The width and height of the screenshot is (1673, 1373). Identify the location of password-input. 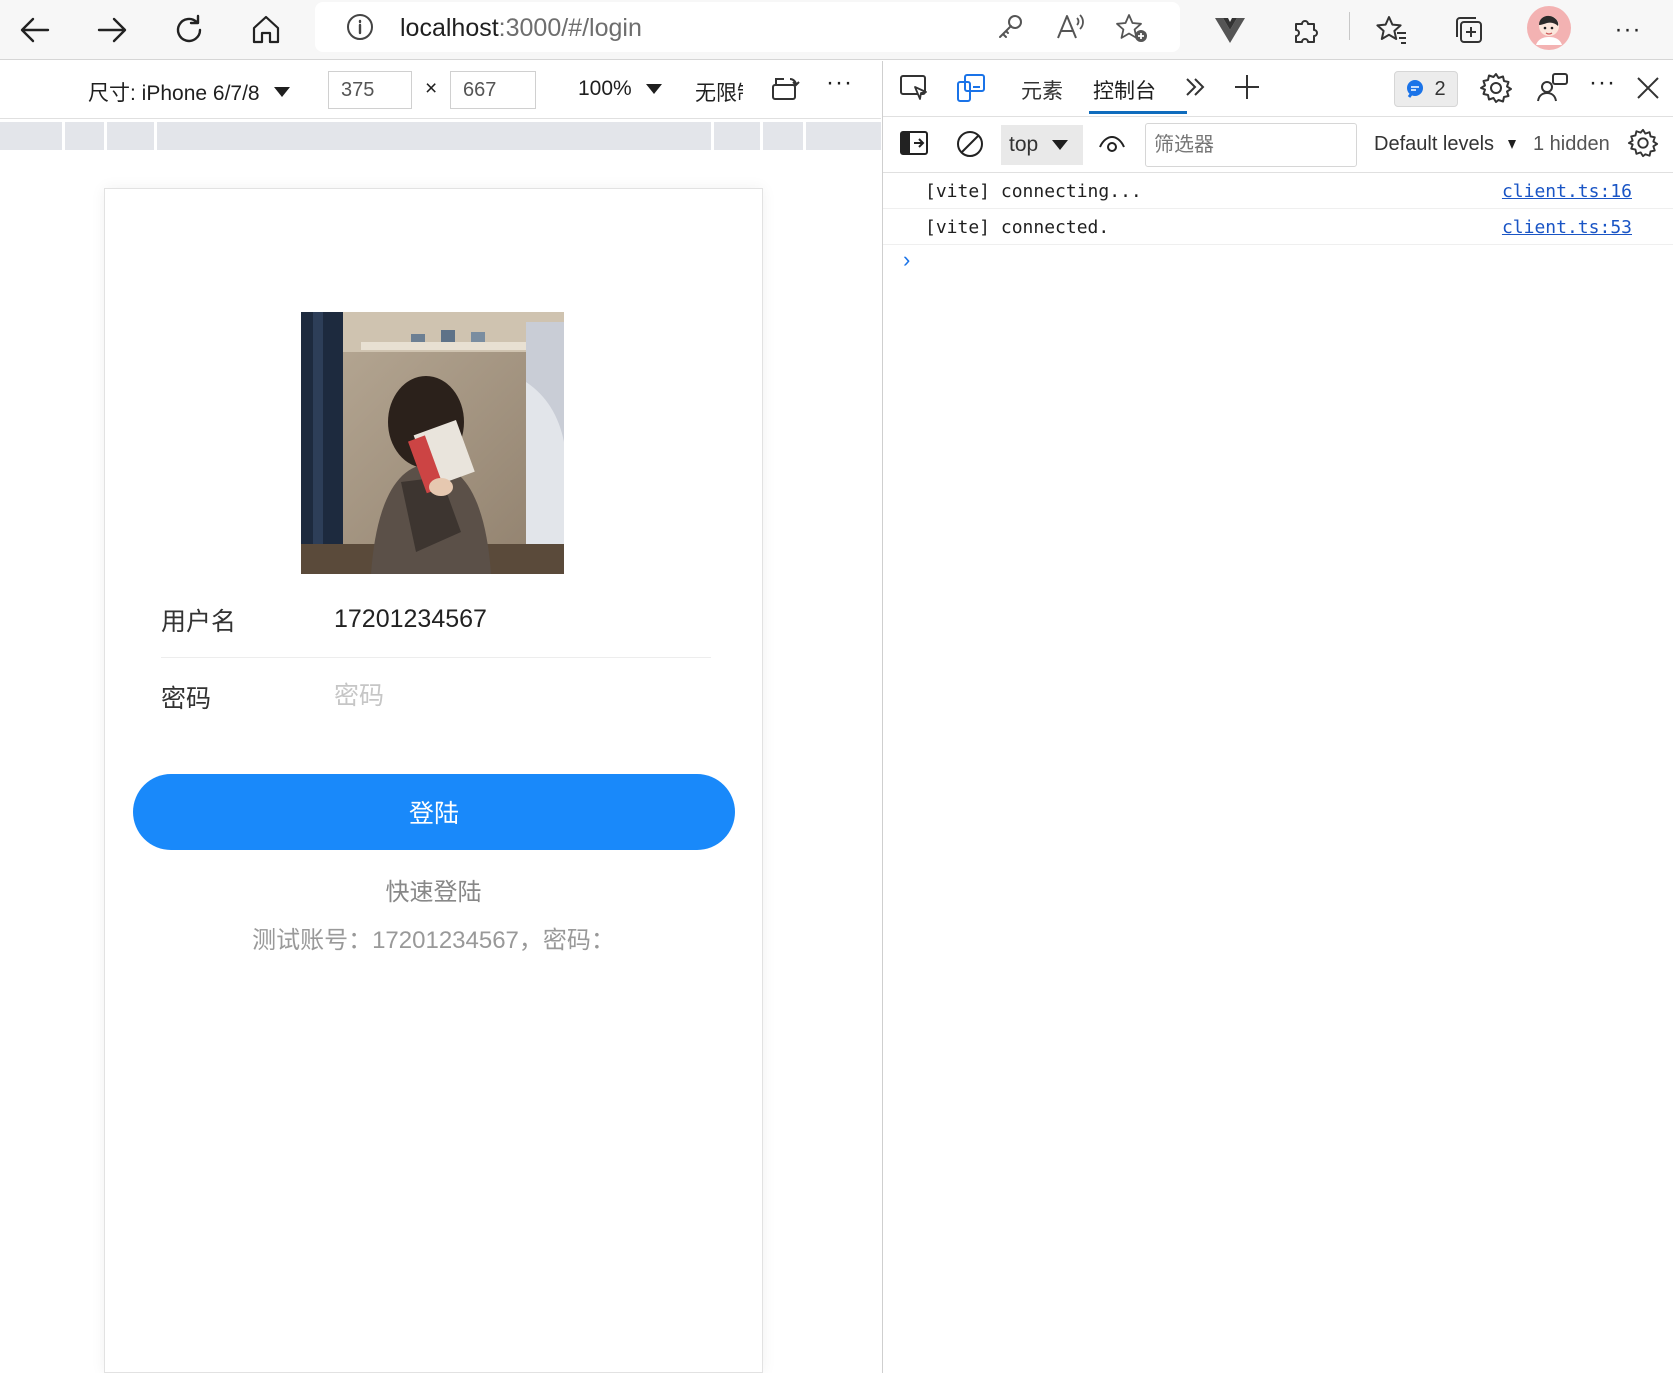
(519, 696).